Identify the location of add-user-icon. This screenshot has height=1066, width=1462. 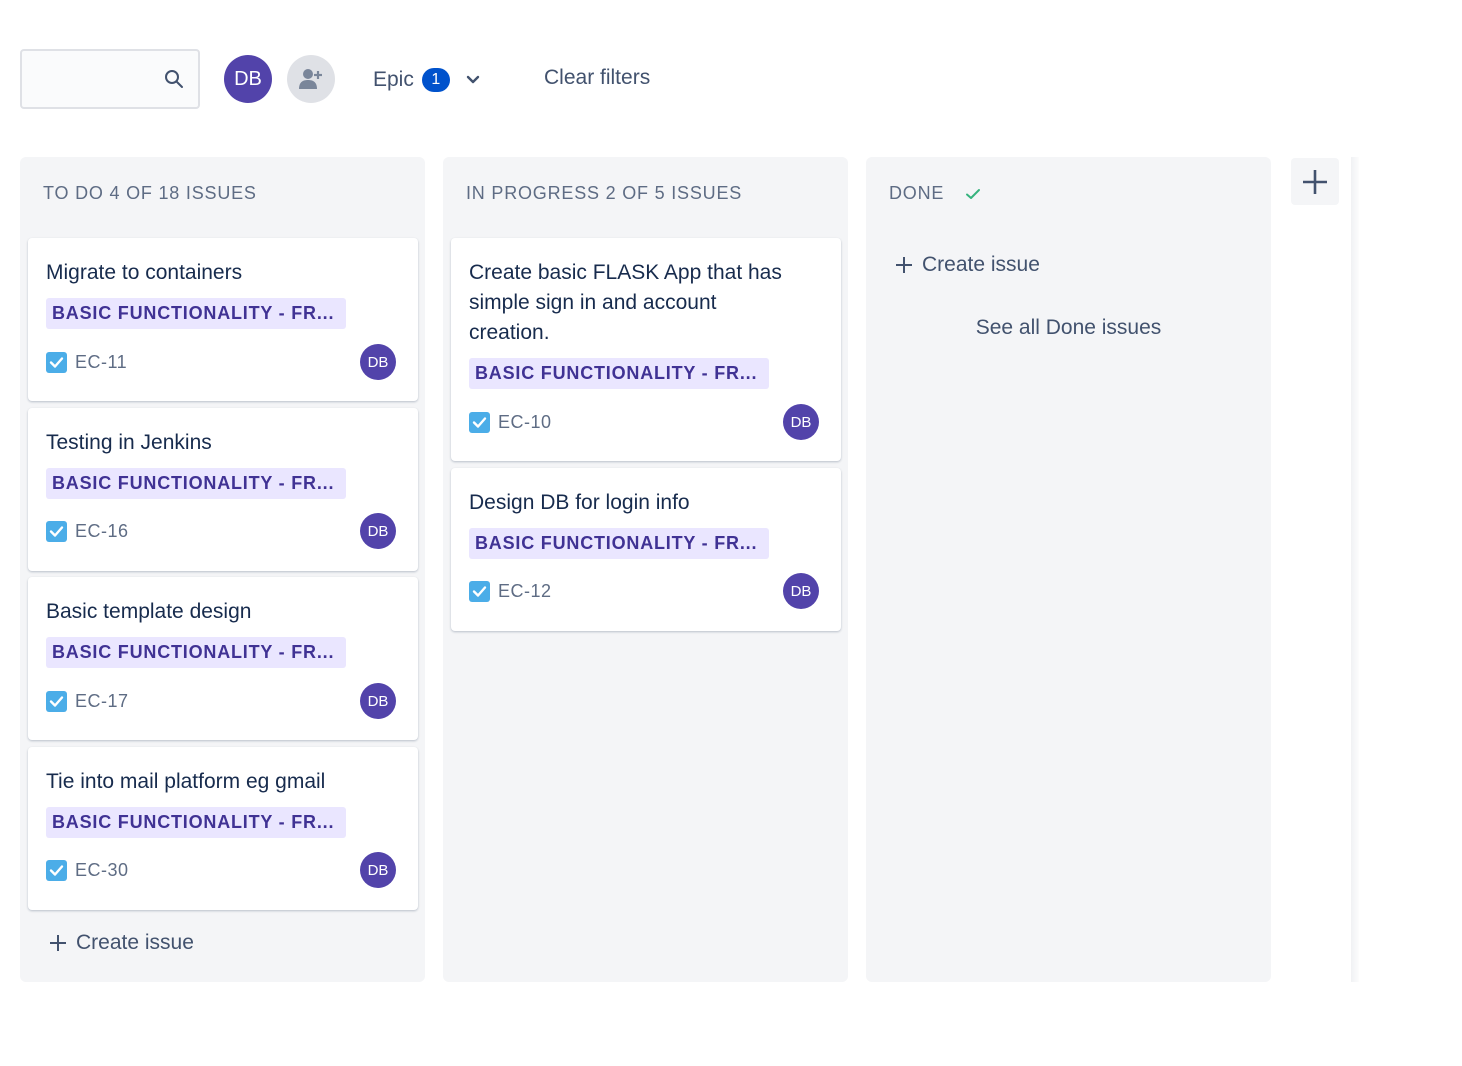
(310, 79).